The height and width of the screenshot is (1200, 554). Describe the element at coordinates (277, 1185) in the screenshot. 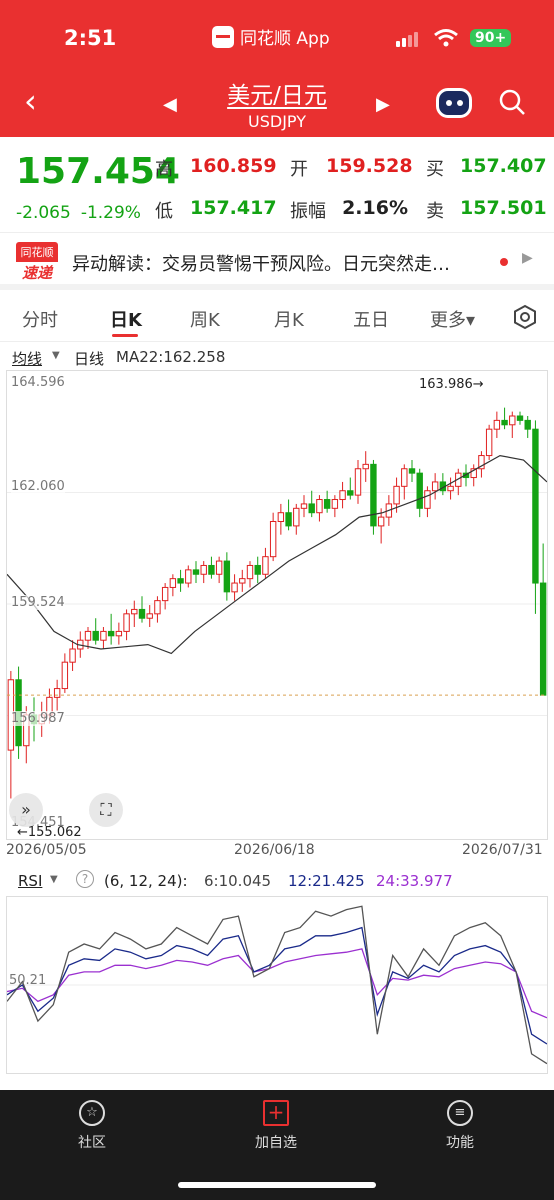

I see `home-indicator` at that location.